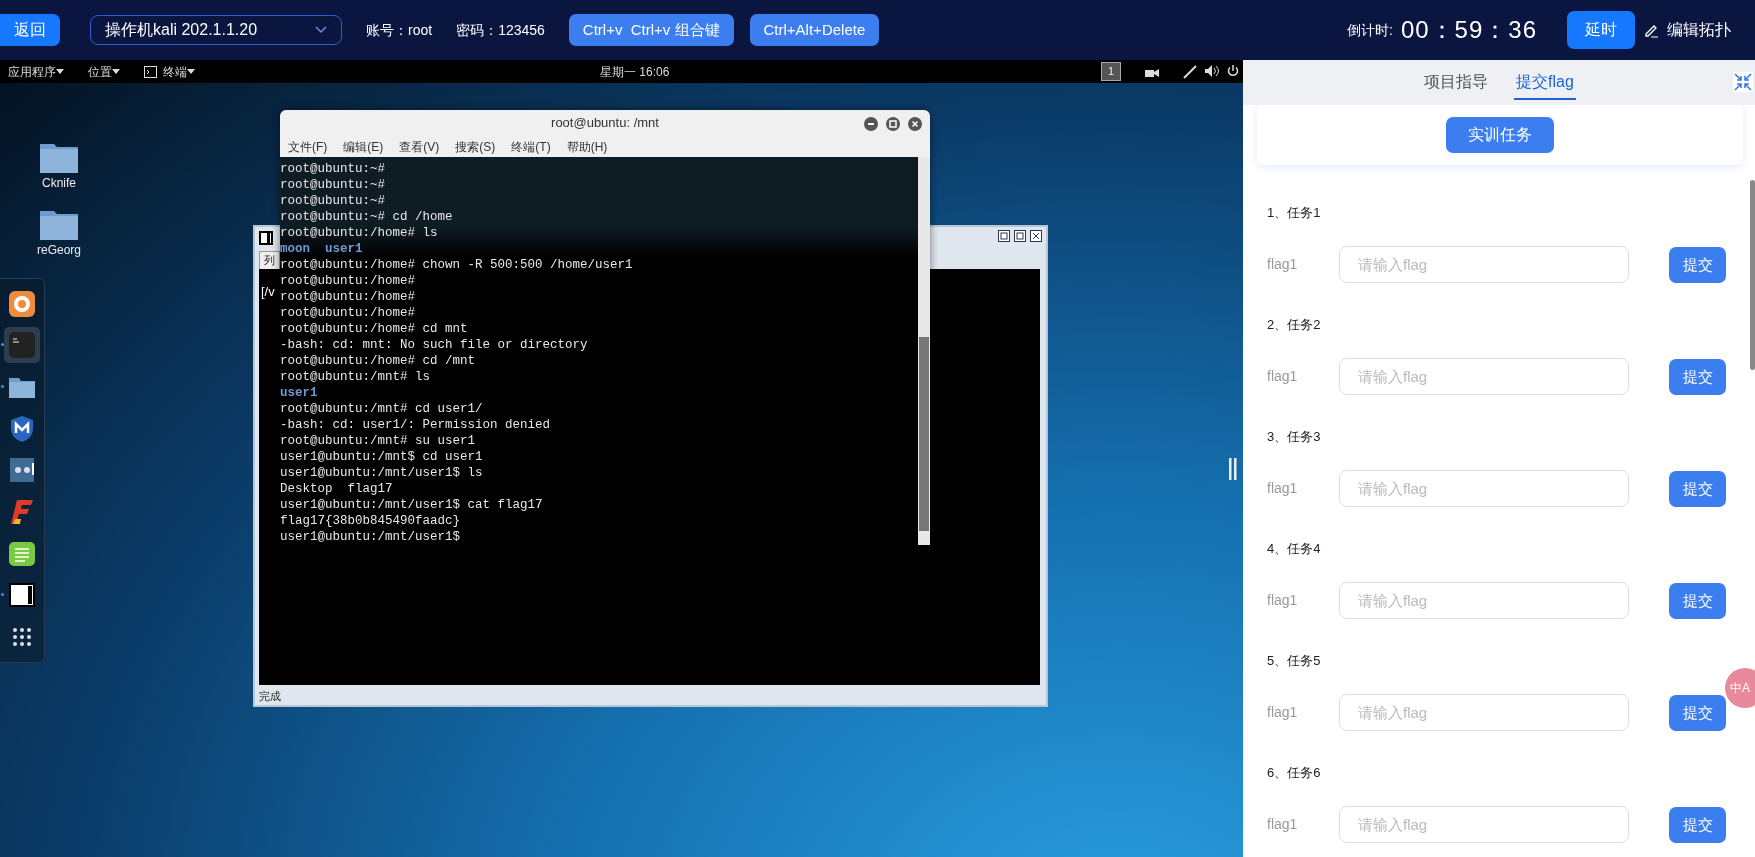 The height and width of the screenshot is (857, 1755). What do you see at coordinates (378, 361) in the screenshot?
I see `terminal-line: root@ubuntu:/home# cd /mnt` at bounding box center [378, 361].